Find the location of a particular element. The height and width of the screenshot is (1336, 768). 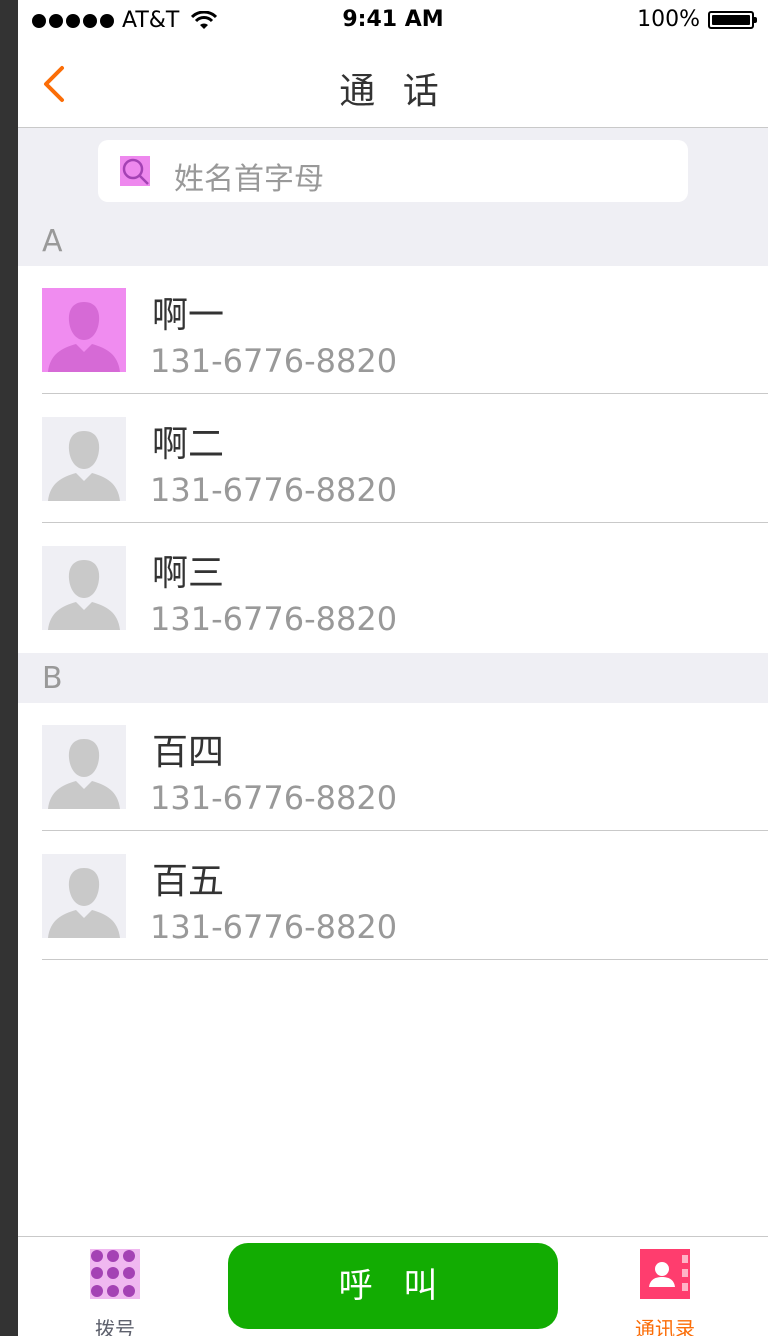

left-edge-strip is located at coordinates (9, 668).